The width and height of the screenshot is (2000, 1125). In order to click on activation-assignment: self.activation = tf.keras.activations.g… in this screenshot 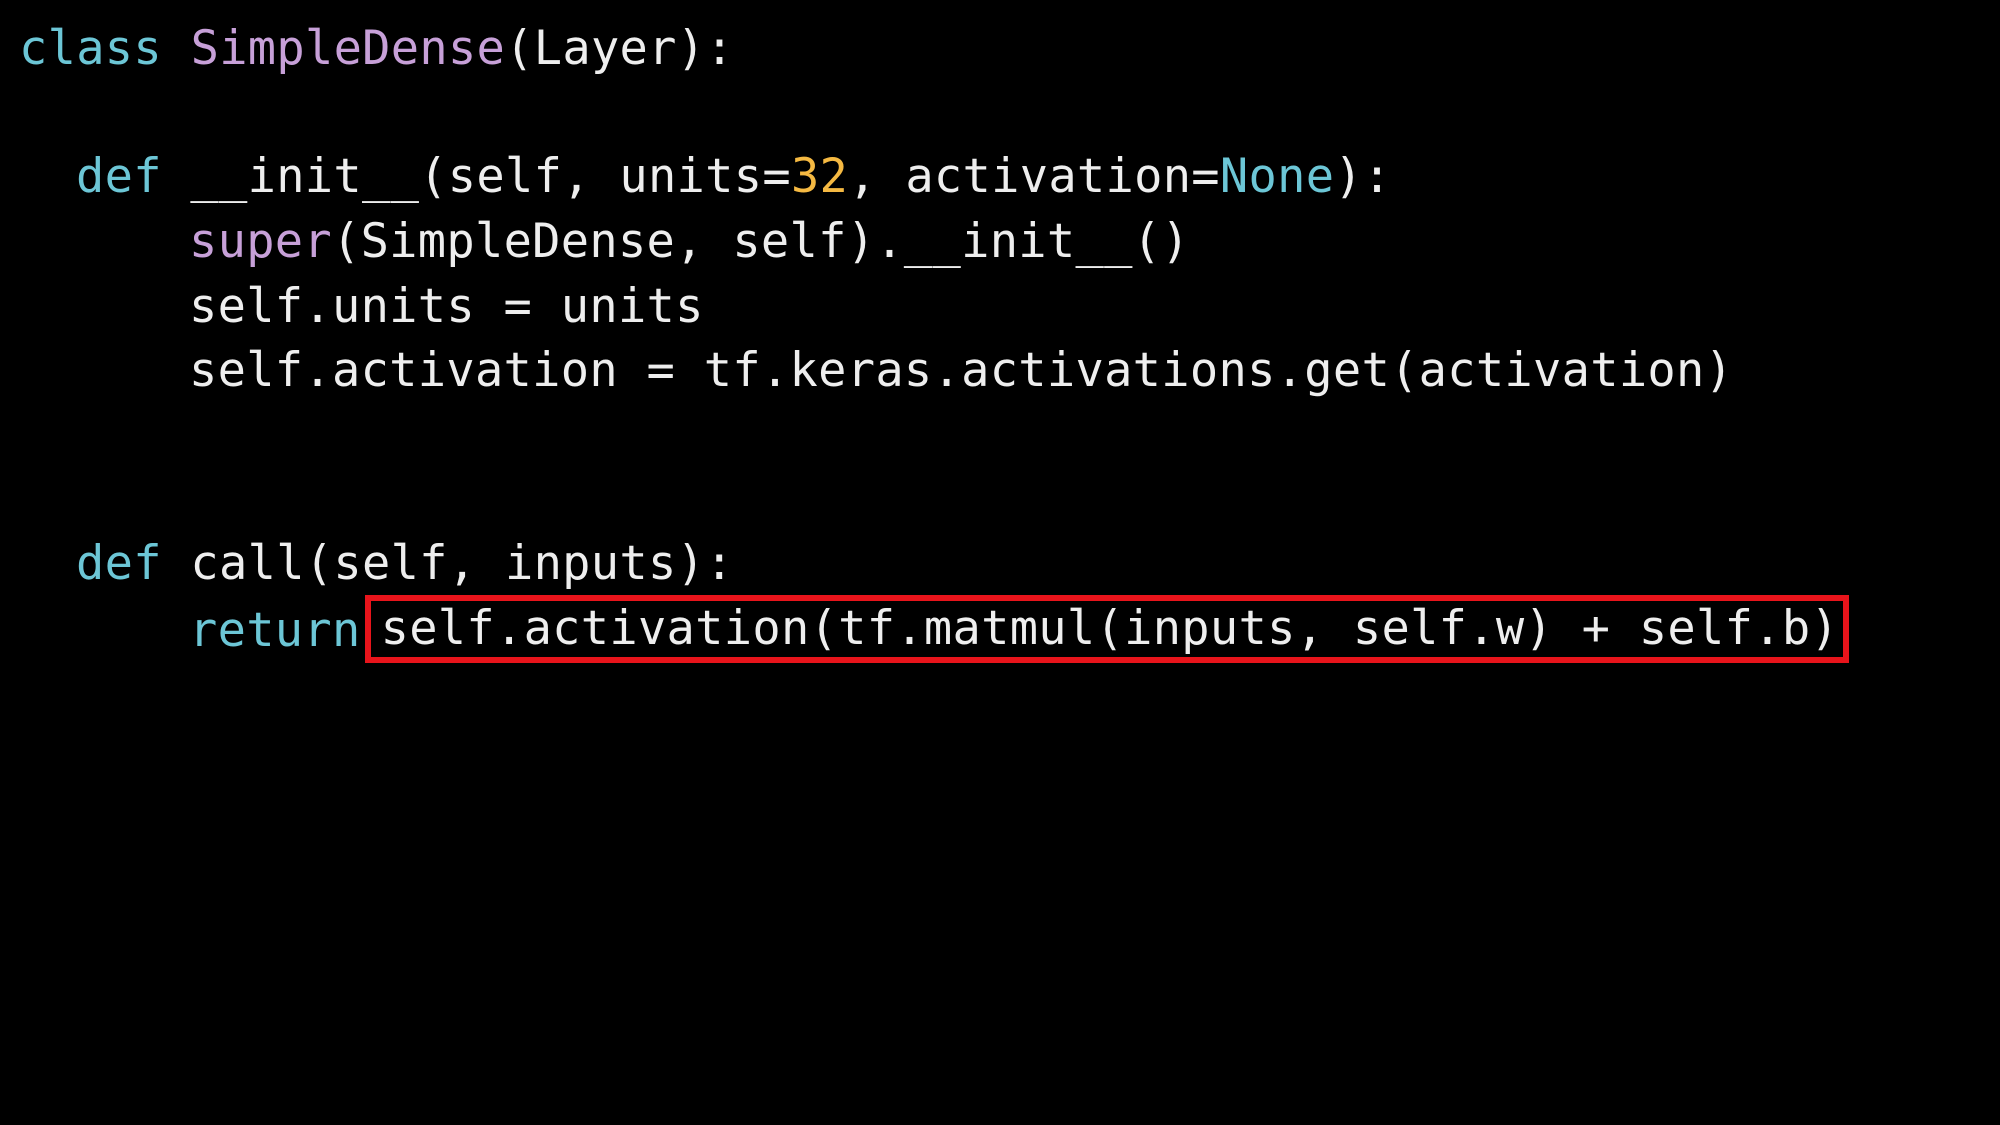, I will do `click(961, 370)`.